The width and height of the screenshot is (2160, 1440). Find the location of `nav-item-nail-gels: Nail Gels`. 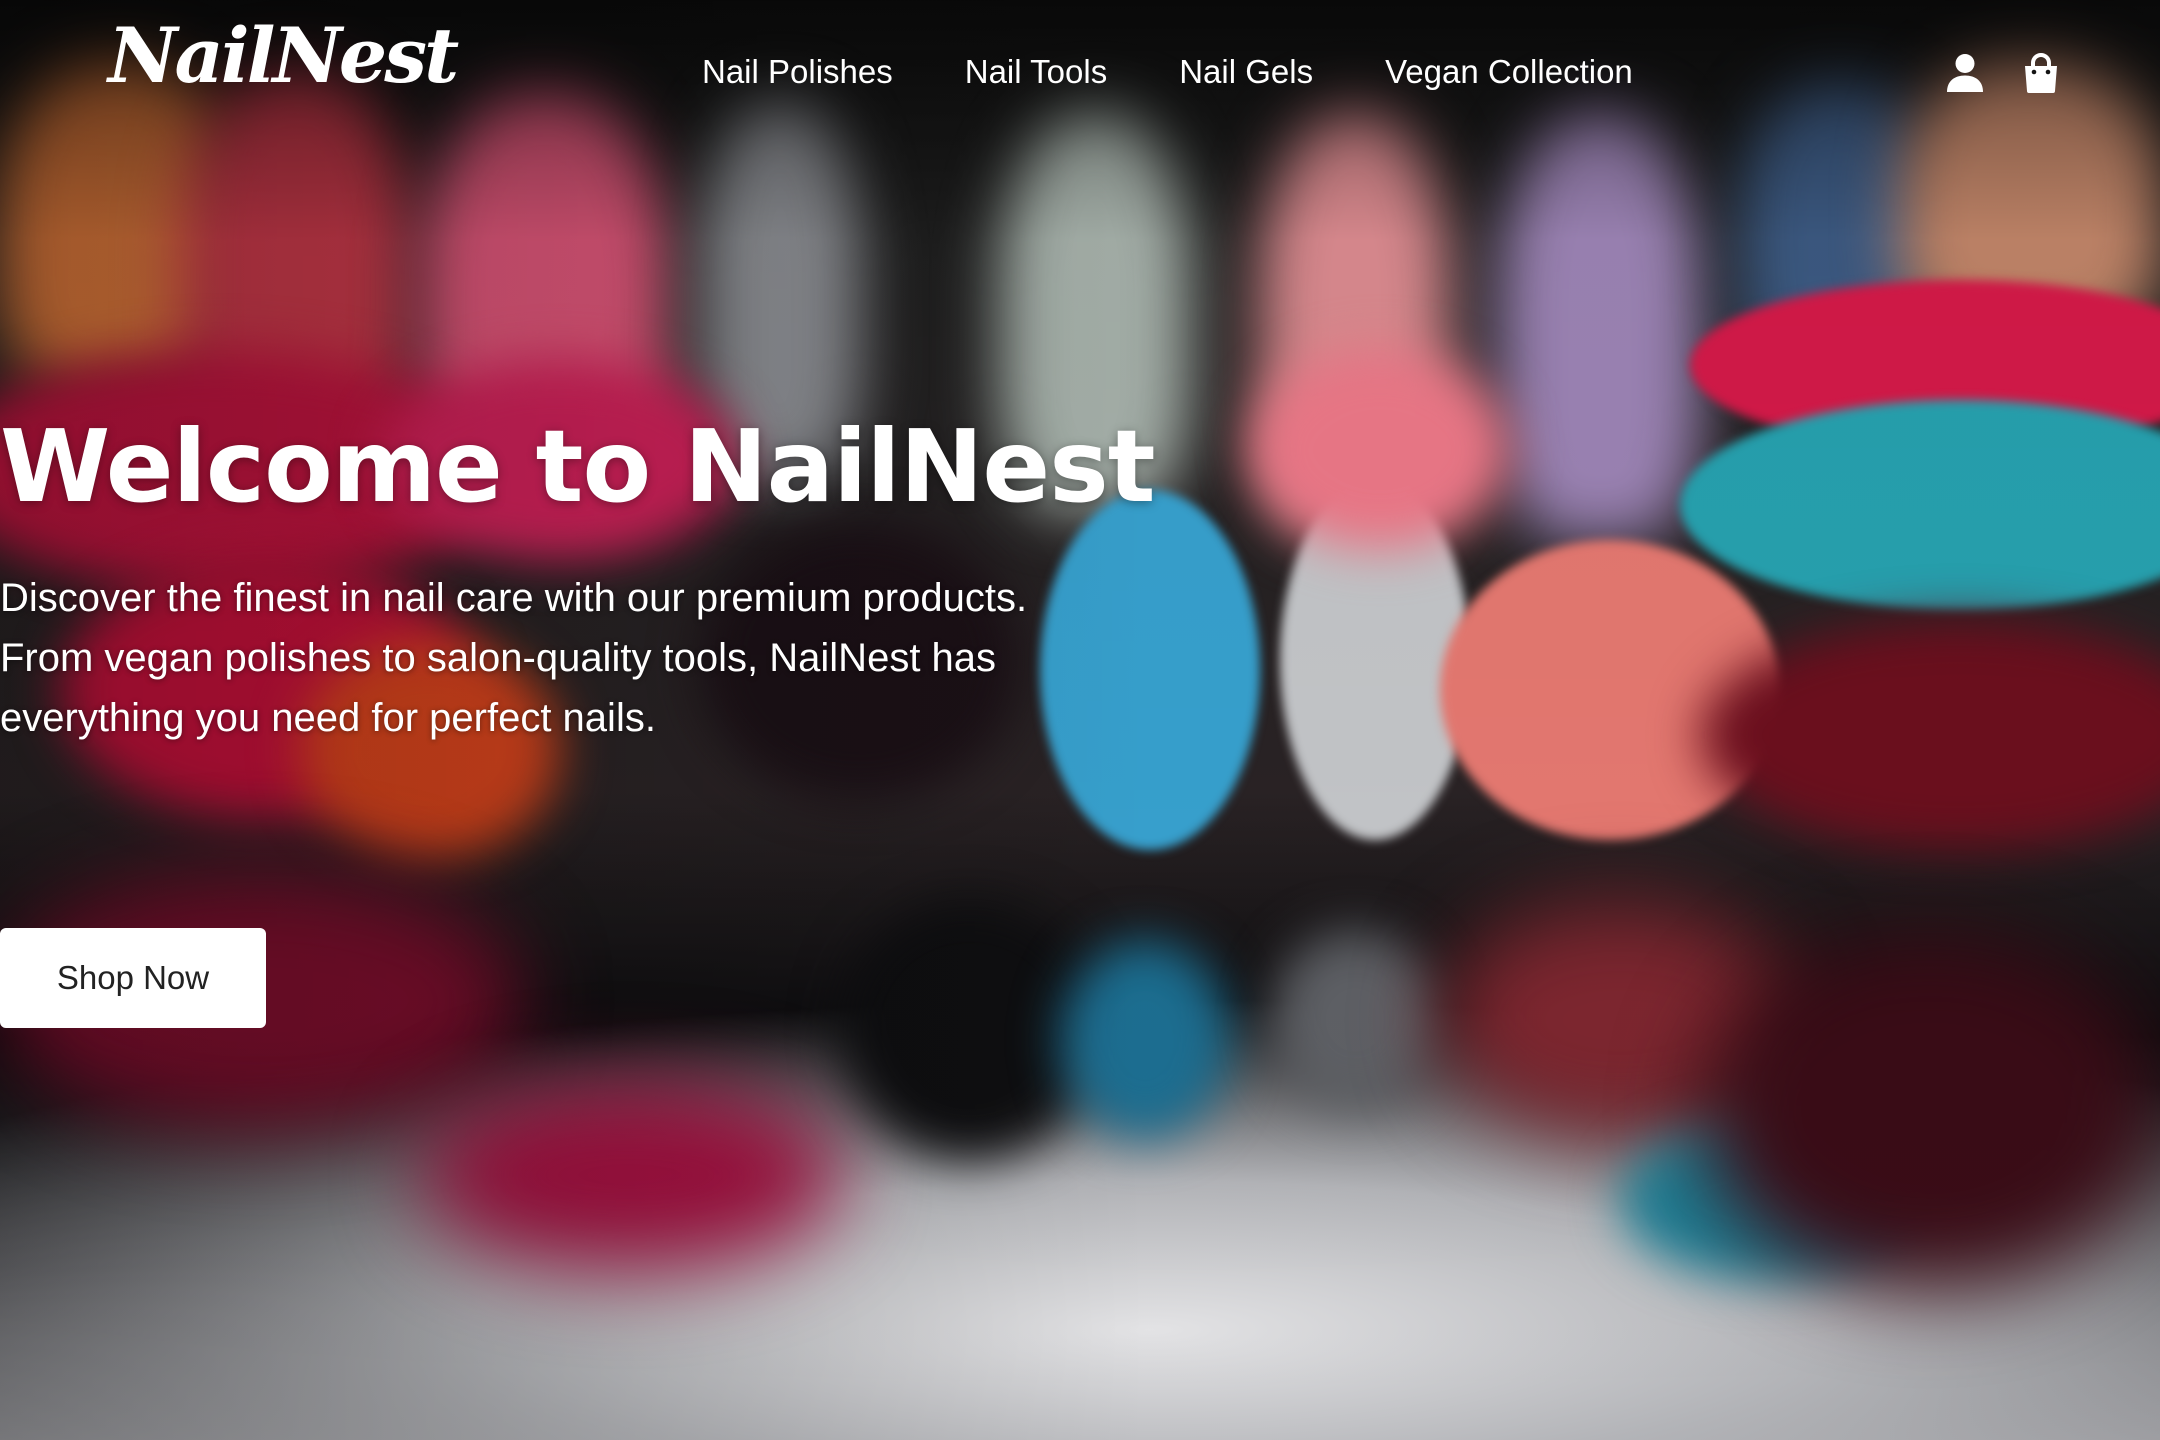

nav-item-nail-gels: Nail Gels is located at coordinates (1246, 72).